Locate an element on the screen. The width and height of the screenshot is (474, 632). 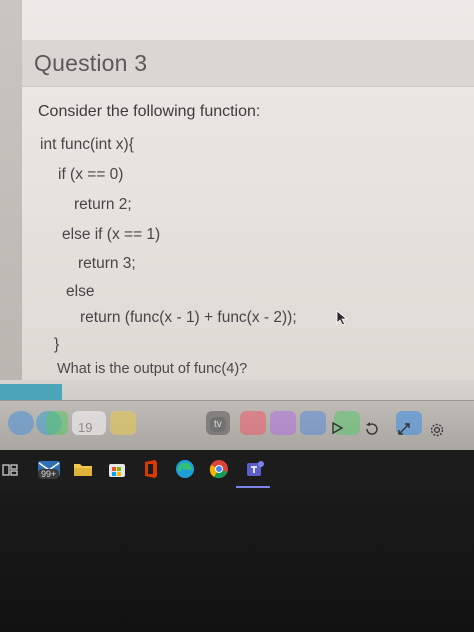
music-icon is located at coordinates (253, 423).